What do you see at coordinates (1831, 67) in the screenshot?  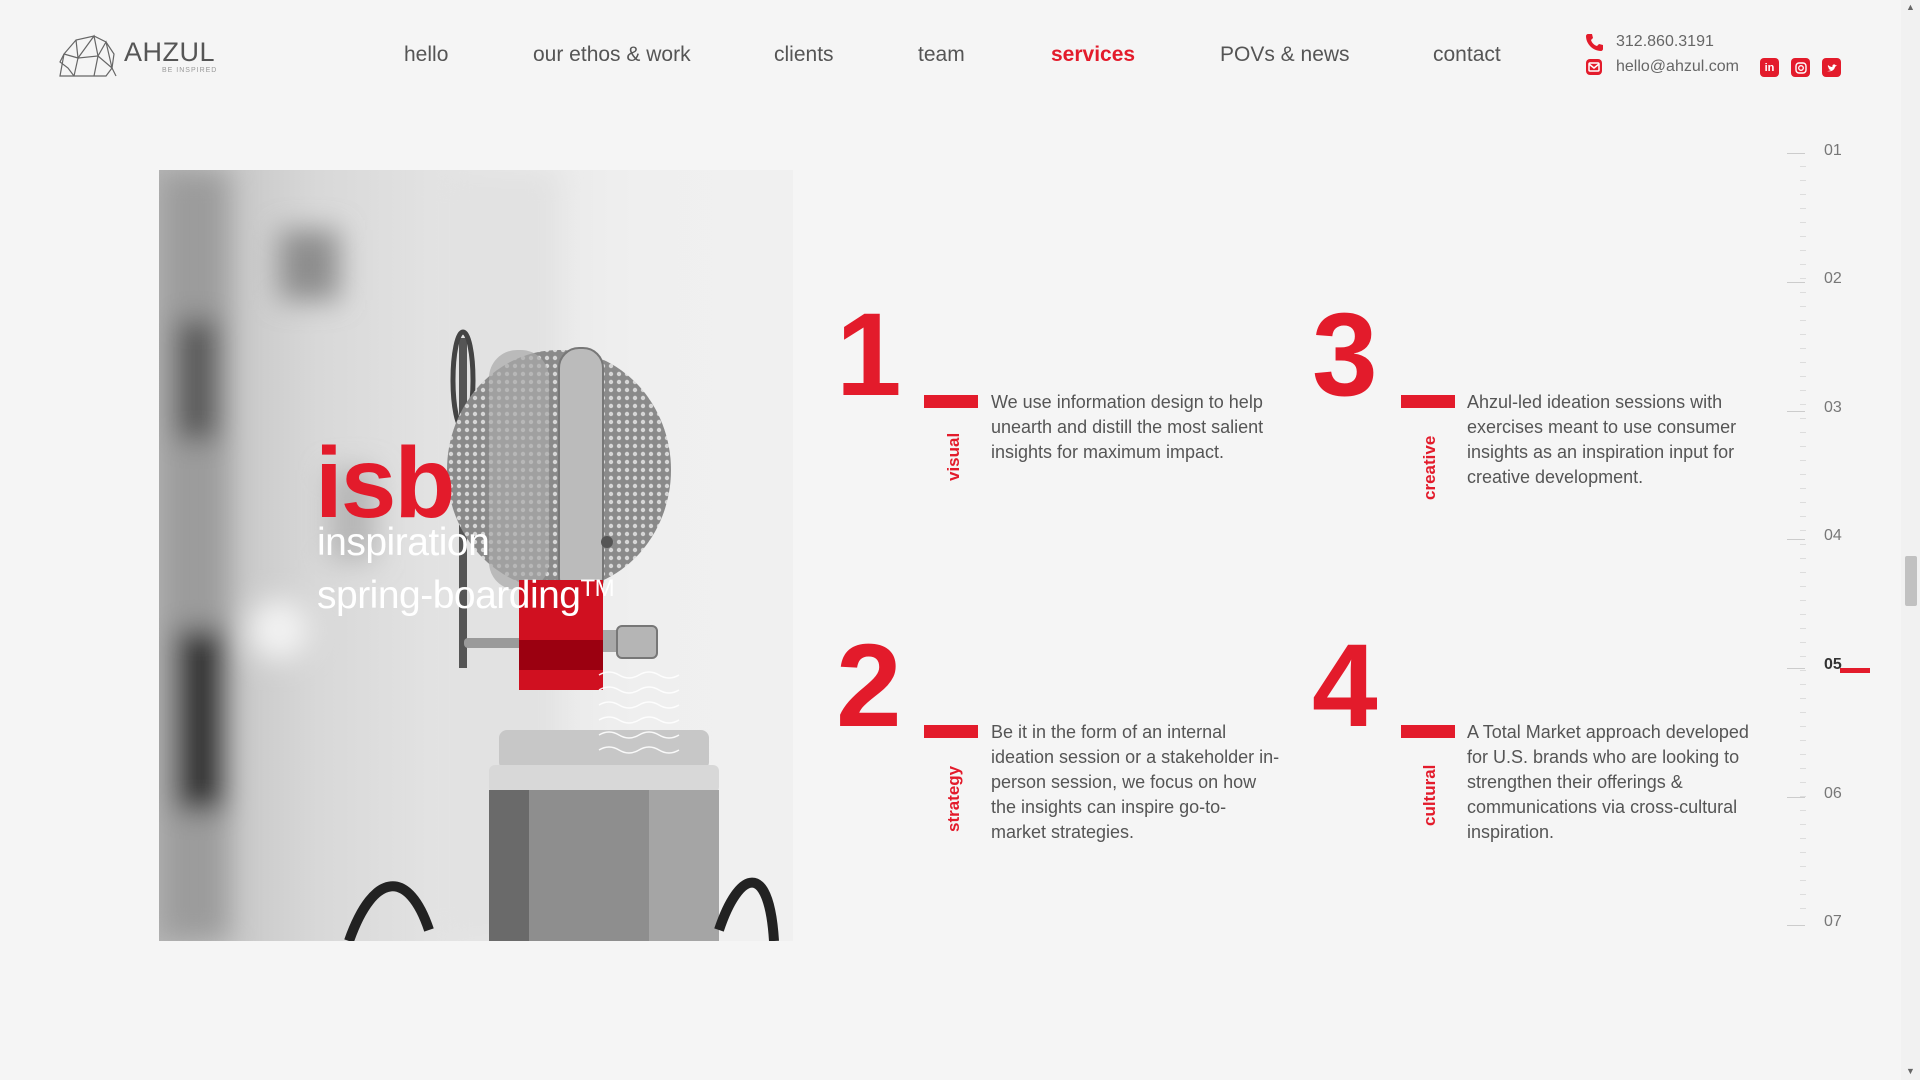 I see `twitter-icon` at bounding box center [1831, 67].